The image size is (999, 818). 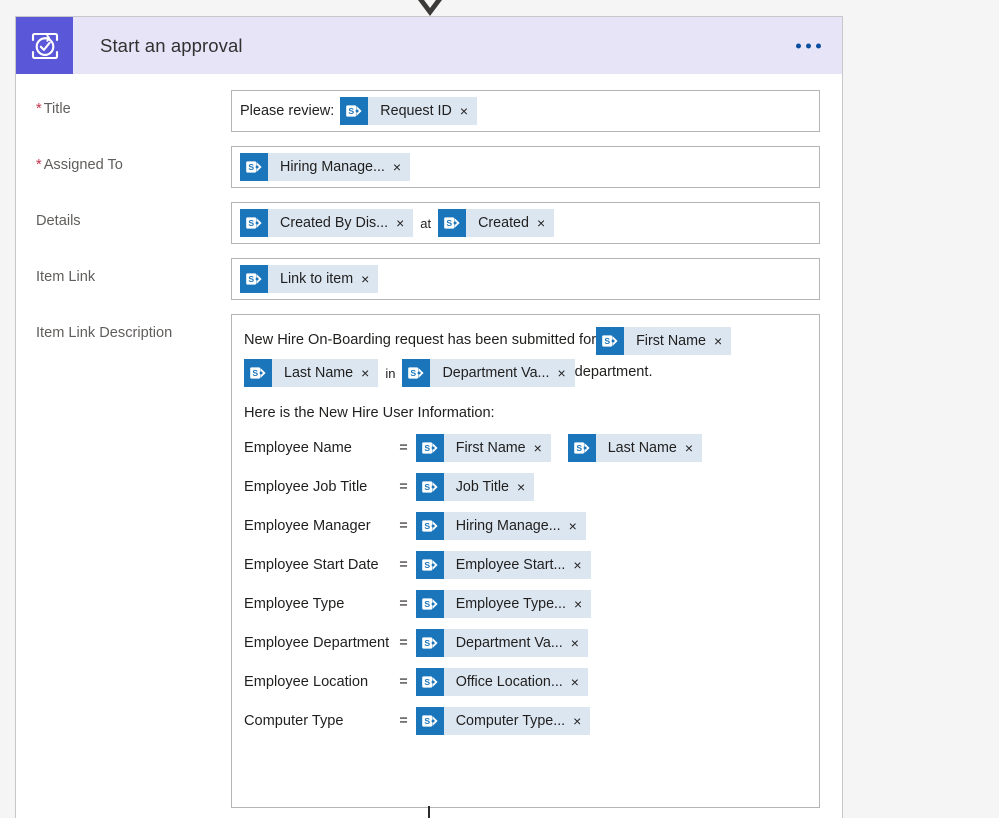 I want to click on token-hiring-manager-row: S Hiring Manage... ×, so click(x=500, y=525).